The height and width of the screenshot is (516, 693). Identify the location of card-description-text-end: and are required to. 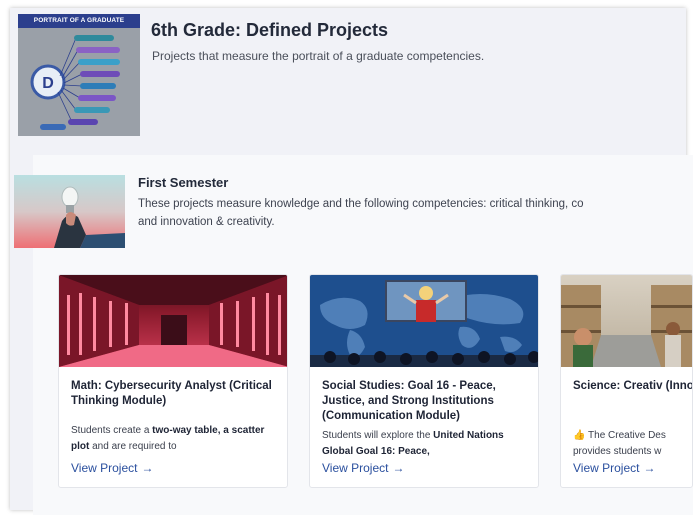
(133, 446).